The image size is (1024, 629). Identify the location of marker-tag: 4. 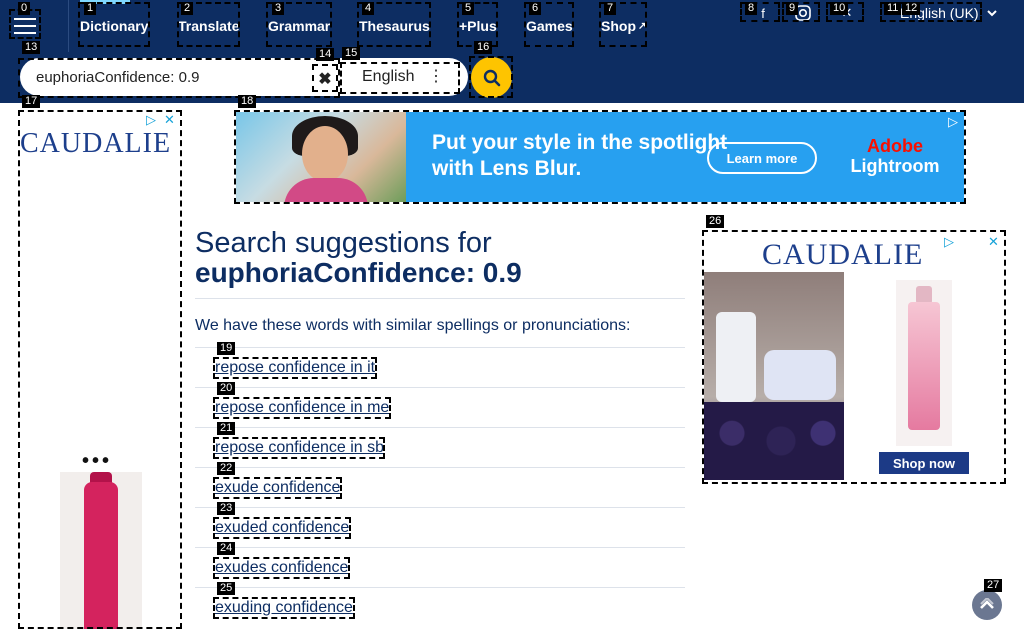
(368, 8).